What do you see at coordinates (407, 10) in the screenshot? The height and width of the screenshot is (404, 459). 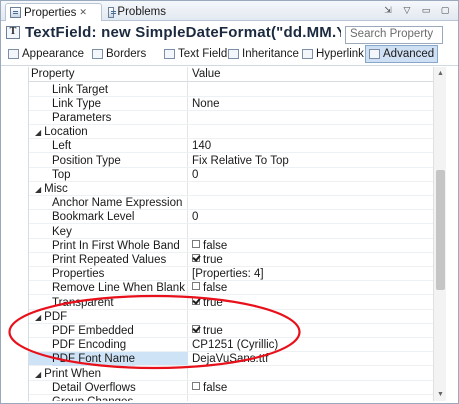 I see `view-menu-icon: ▽` at bounding box center [407, 10].